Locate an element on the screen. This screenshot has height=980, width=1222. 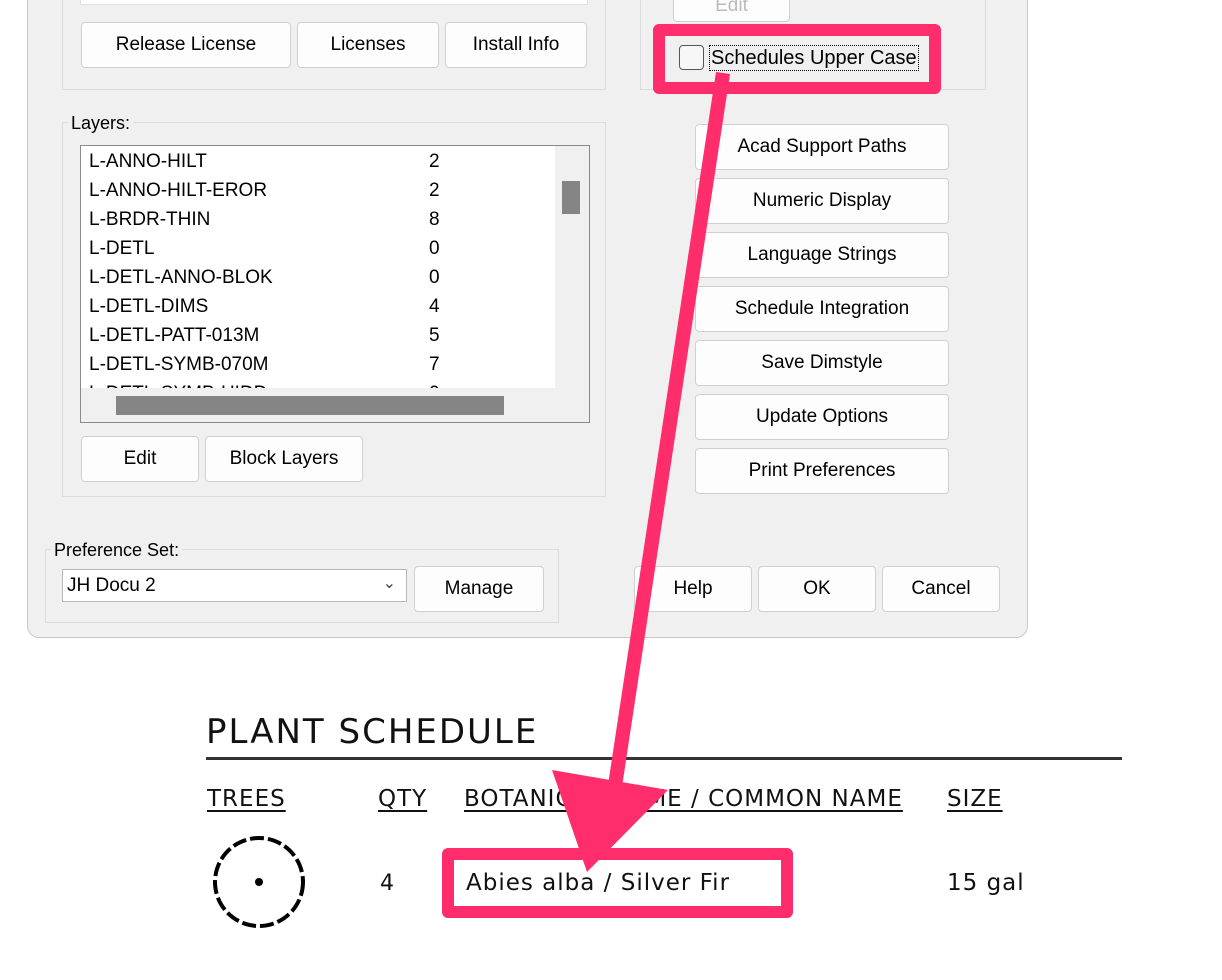
callout-arrow-icon is located at coordinates (641, 472).